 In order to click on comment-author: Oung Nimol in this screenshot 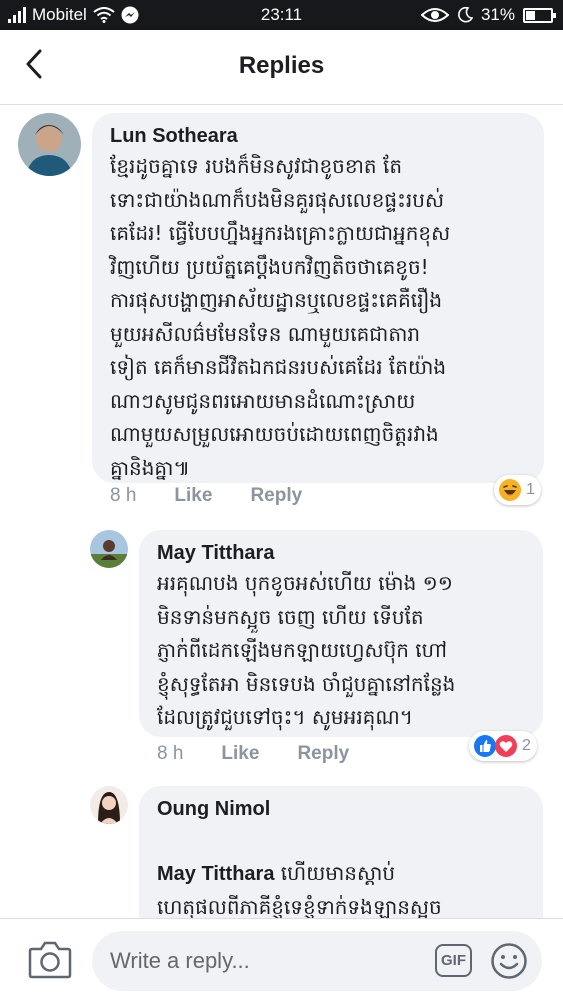, I will do `click(213, 809)`.